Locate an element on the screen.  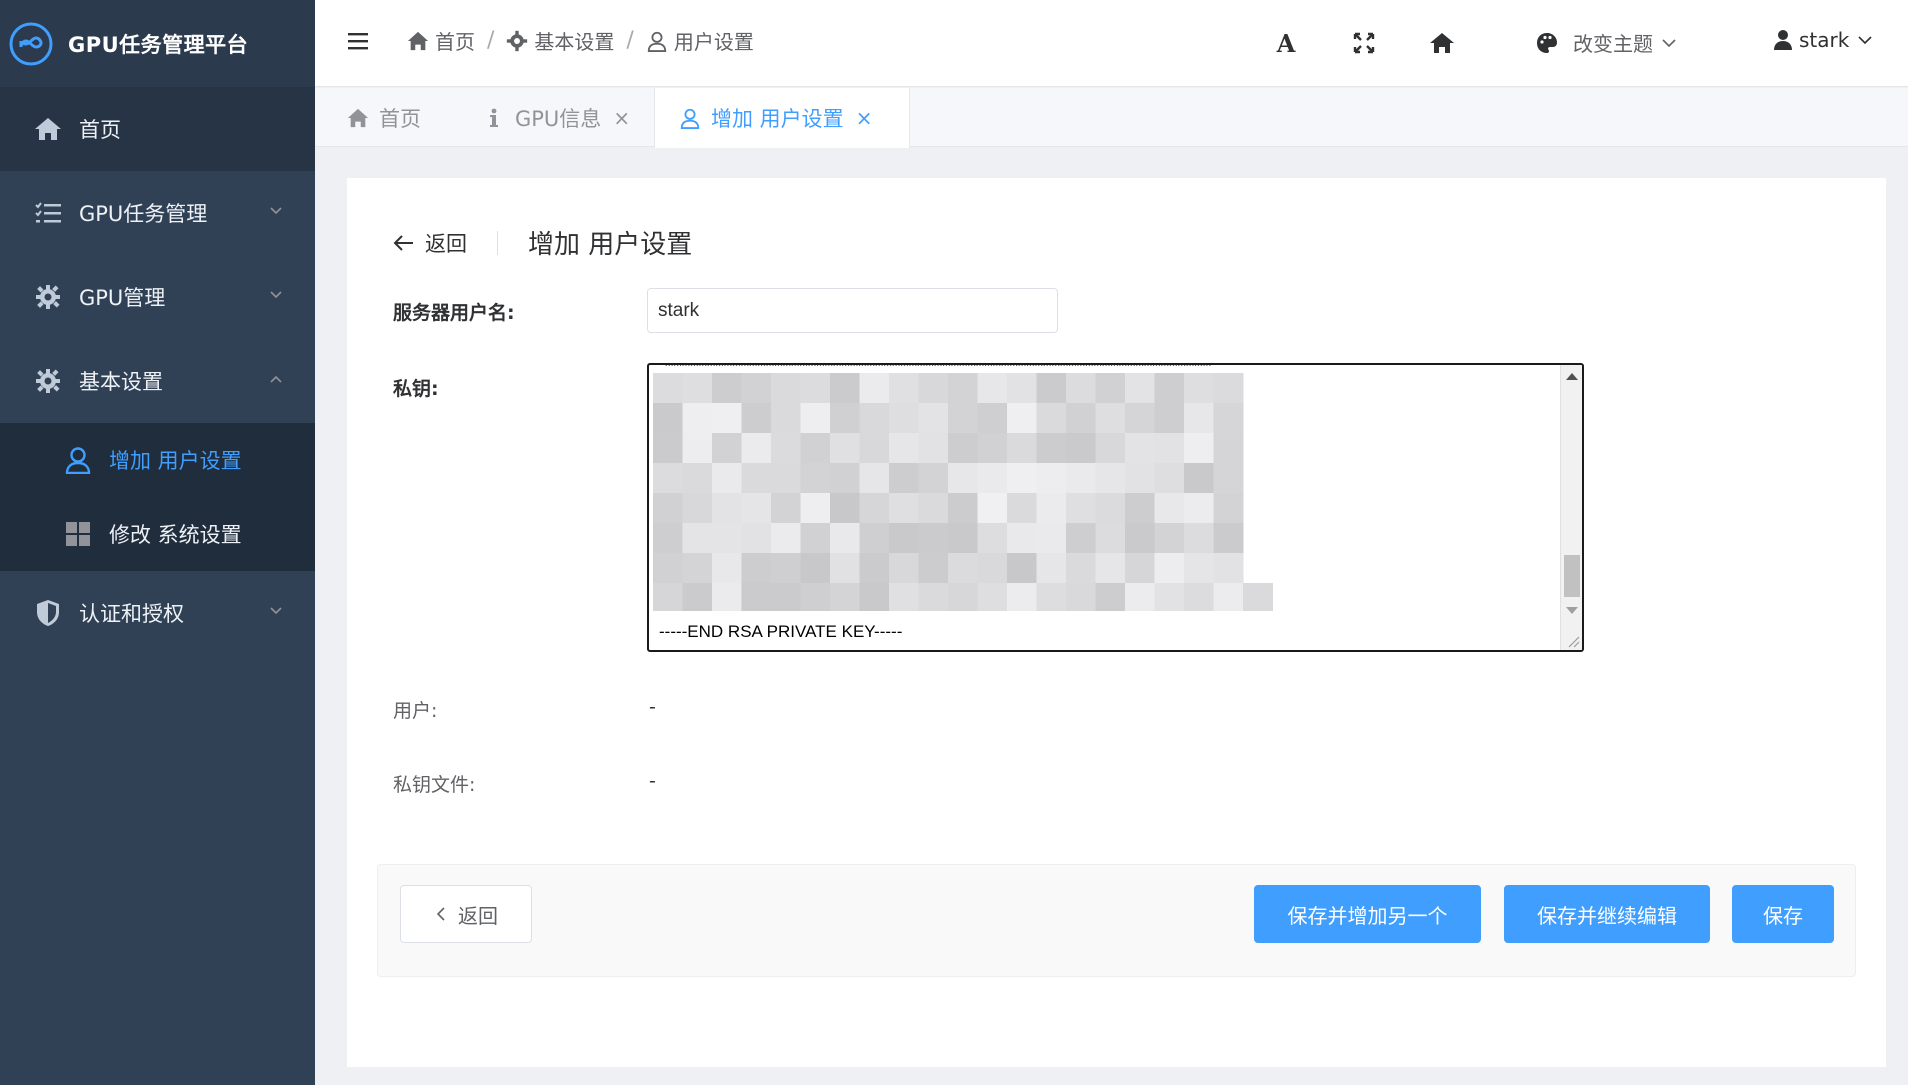
tab-home: 首页 is located at coordinates (384, 117).